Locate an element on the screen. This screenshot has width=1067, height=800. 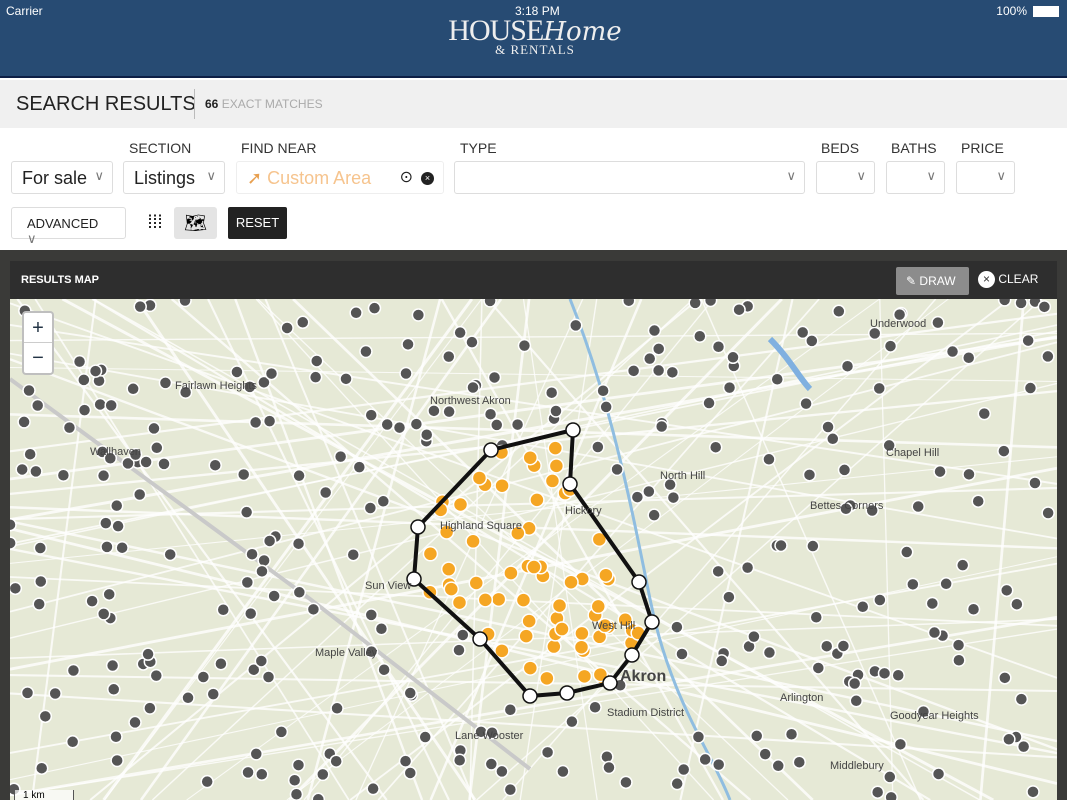
baths-select: ∨ is located at coordinates (915, 177).